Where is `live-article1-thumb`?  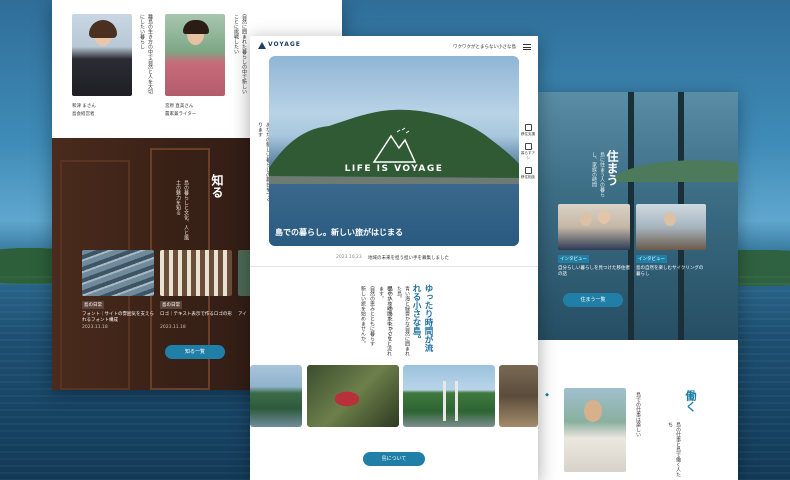 live-article1-thumb is located at coordinates (594, 227).